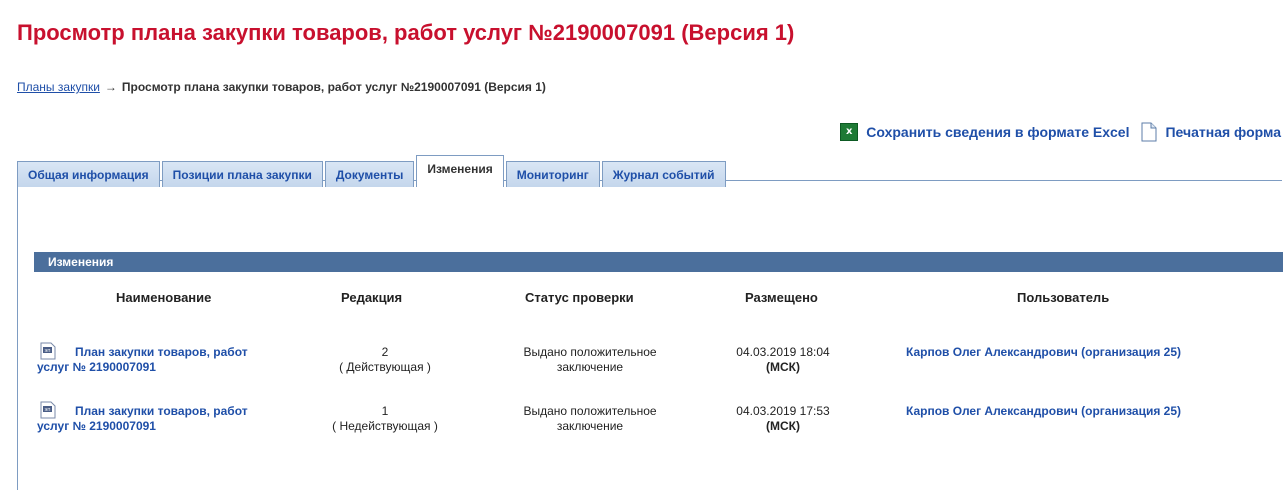 The height and width of the screenshot is (490, 1284). Describe the element at coordinates (552, 174) in the screenshot. I see `tab-monitoring: Мониторинг` at that location.